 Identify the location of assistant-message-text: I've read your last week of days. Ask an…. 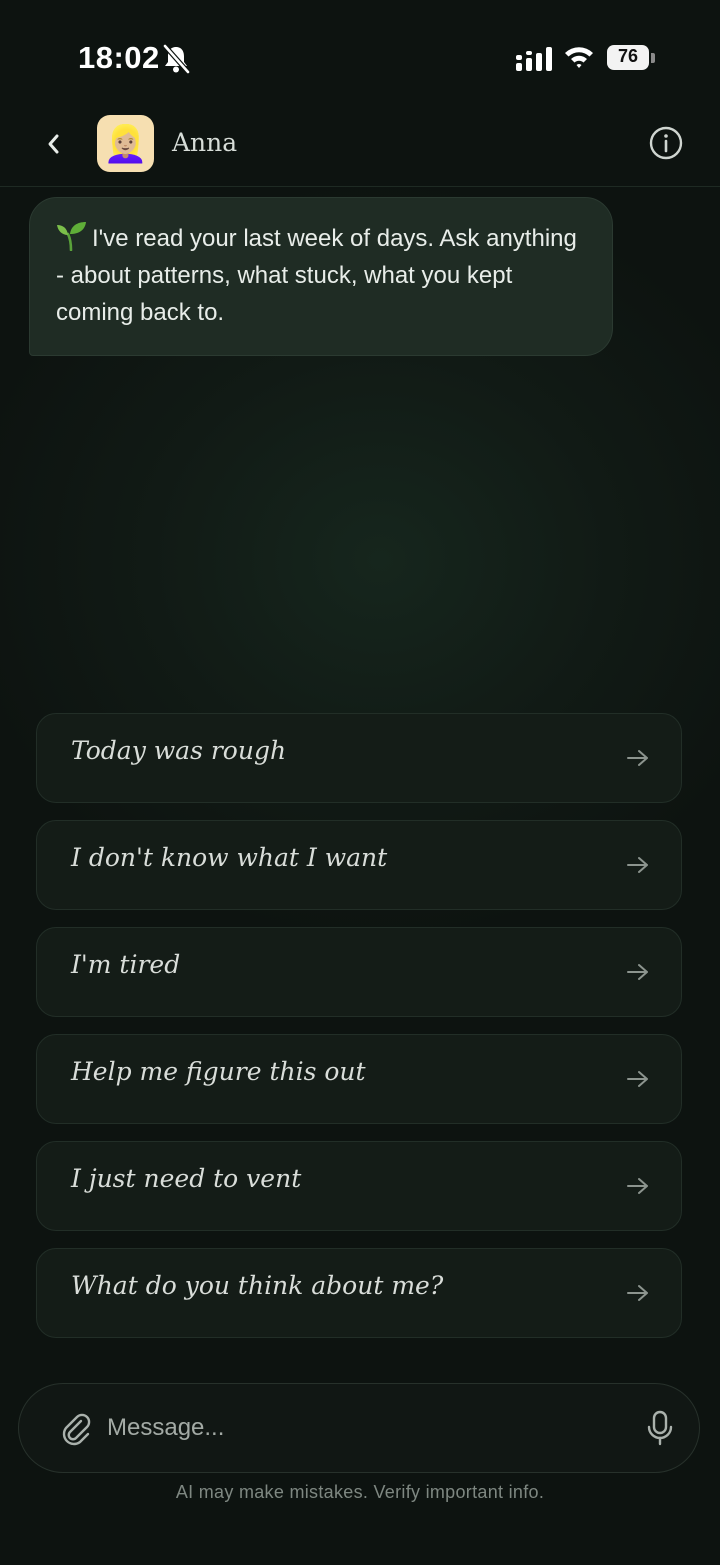
(316, 275).